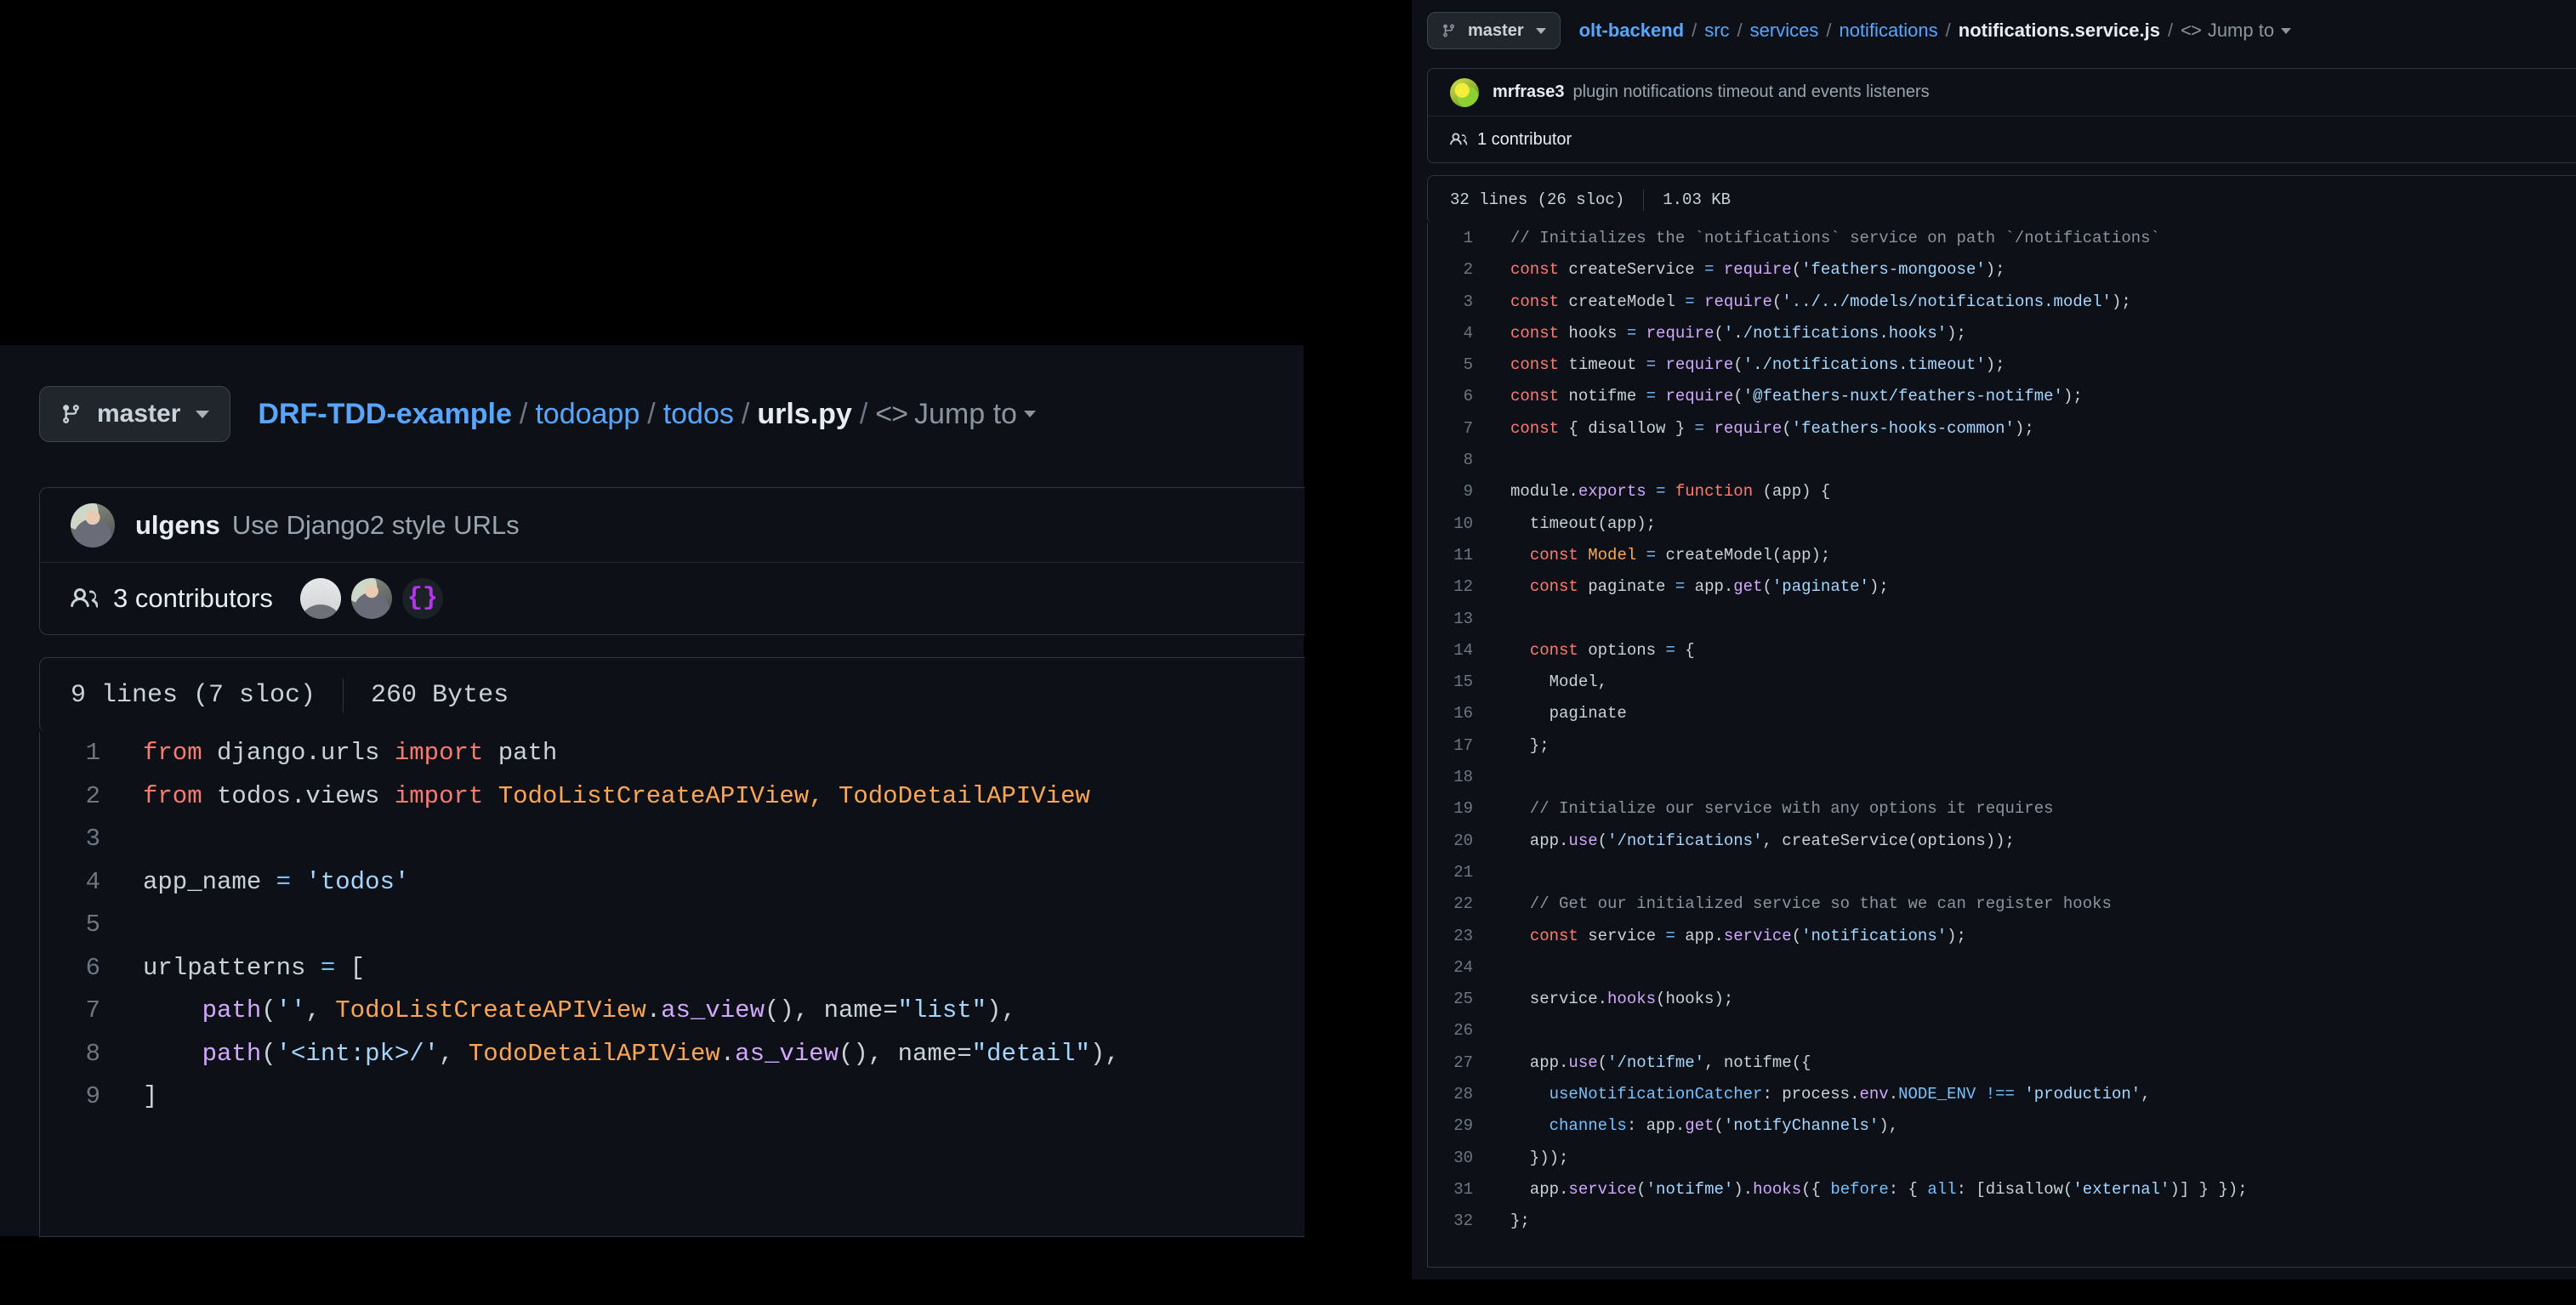 The height and width of the screenshot is (1305, 2576). I want to click on line-number: 11, so click(1460, 555).